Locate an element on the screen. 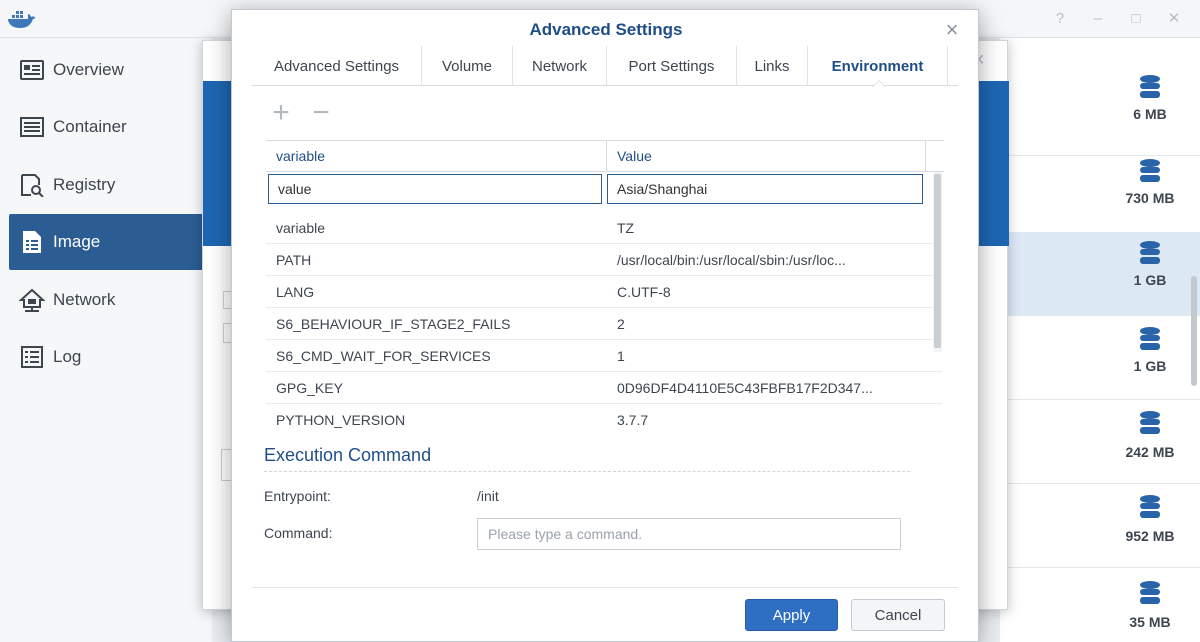 The height and width of the screenshot is (642, 1200). variable-cell: variable is located at coordinates (301, 228).